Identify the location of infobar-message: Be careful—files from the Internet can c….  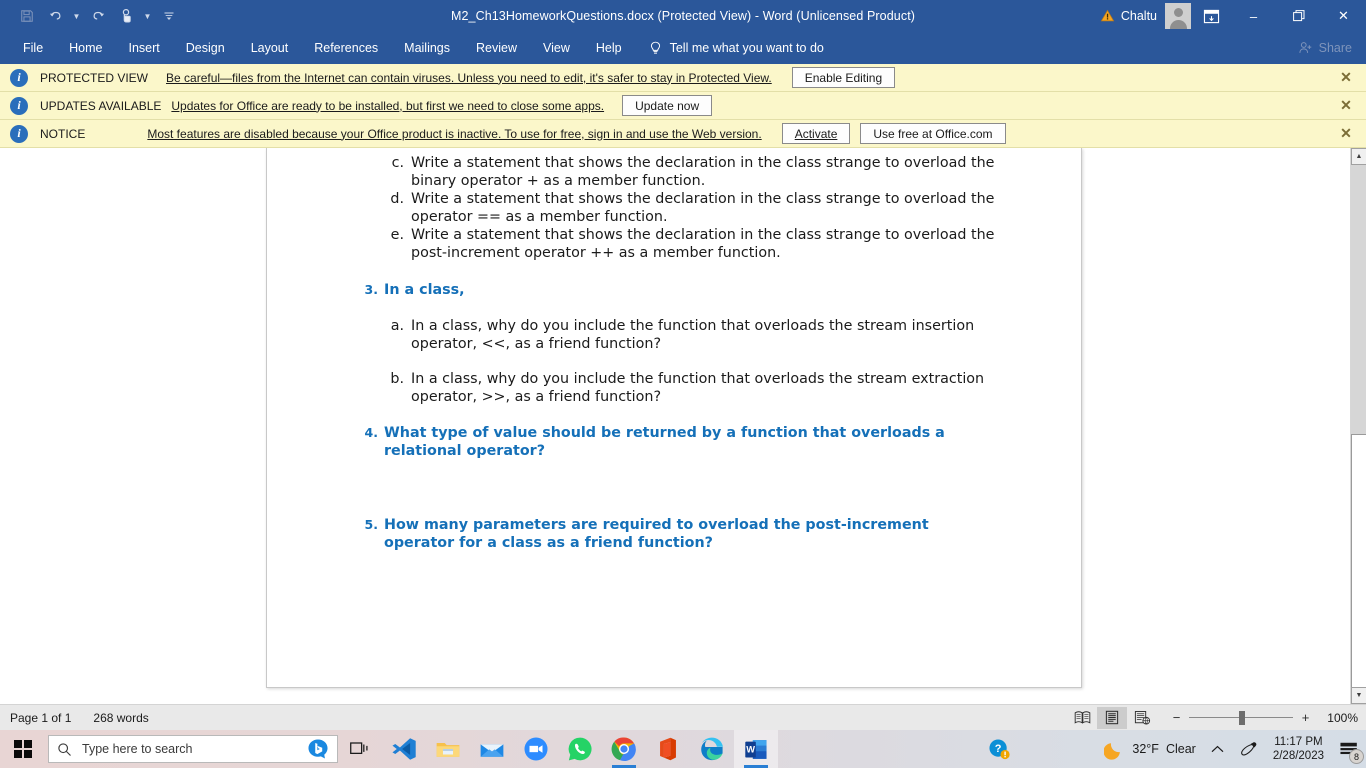
(469, 77).